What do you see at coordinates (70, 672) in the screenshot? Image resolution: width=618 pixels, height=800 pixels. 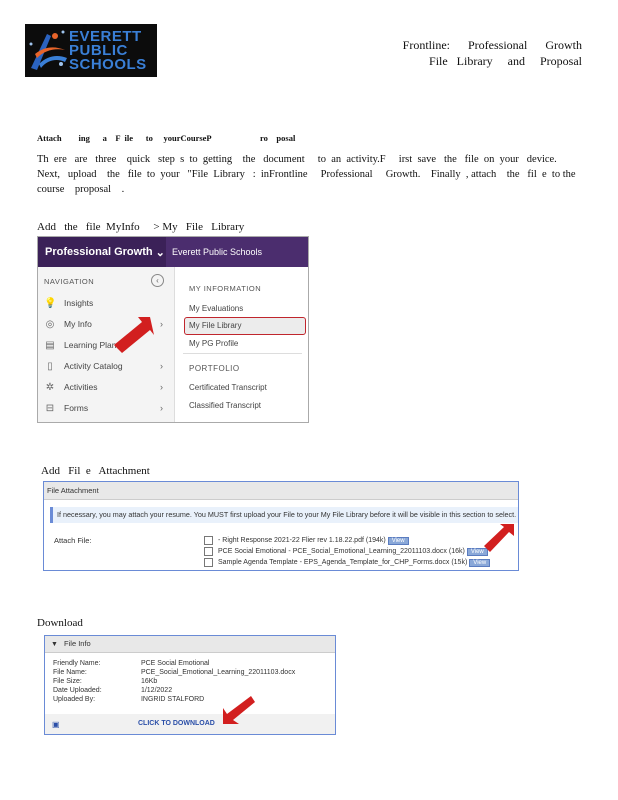 I see `file-info-key: File Name:` at bounding box center [70, 672].